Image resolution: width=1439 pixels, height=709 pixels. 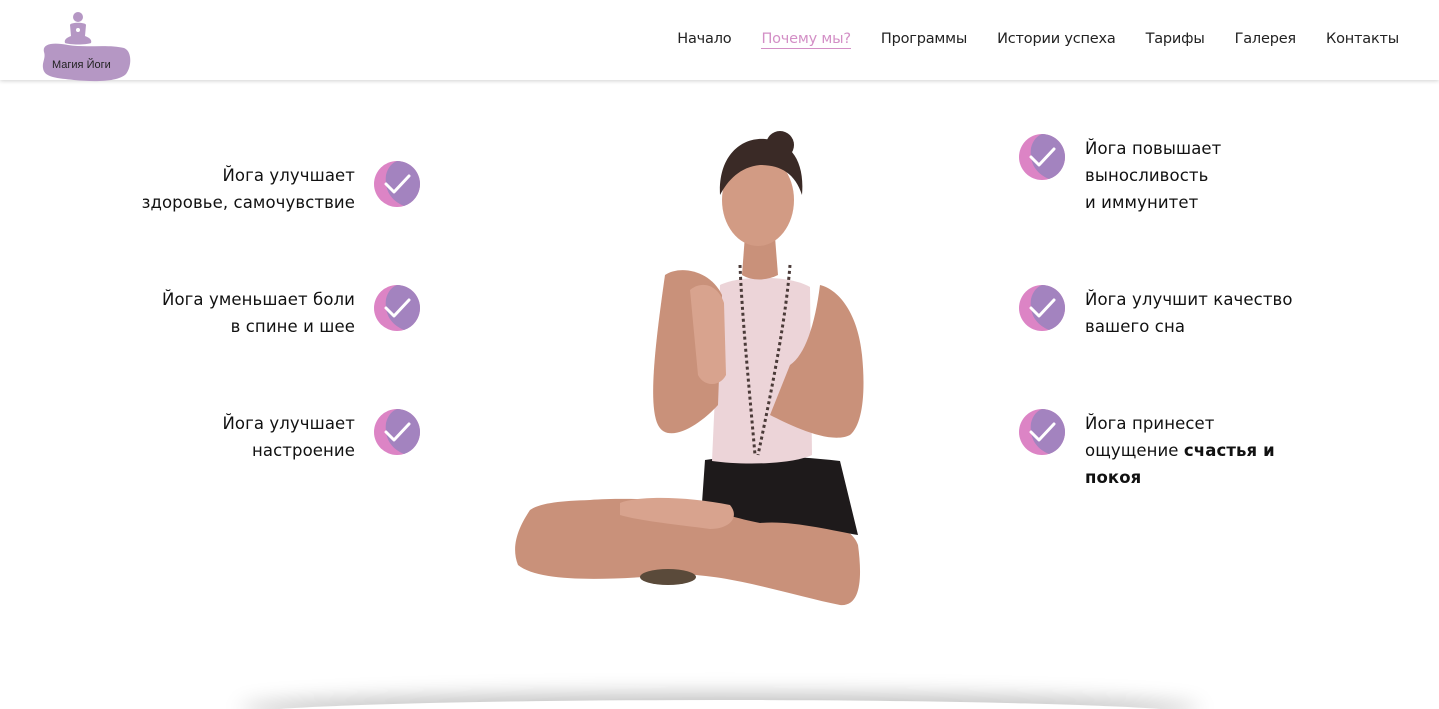 What do you see at coordinates (81, 65) in the screenshot?
I see `logo-text: Магия Йоги` at bounding box center [81, 65].